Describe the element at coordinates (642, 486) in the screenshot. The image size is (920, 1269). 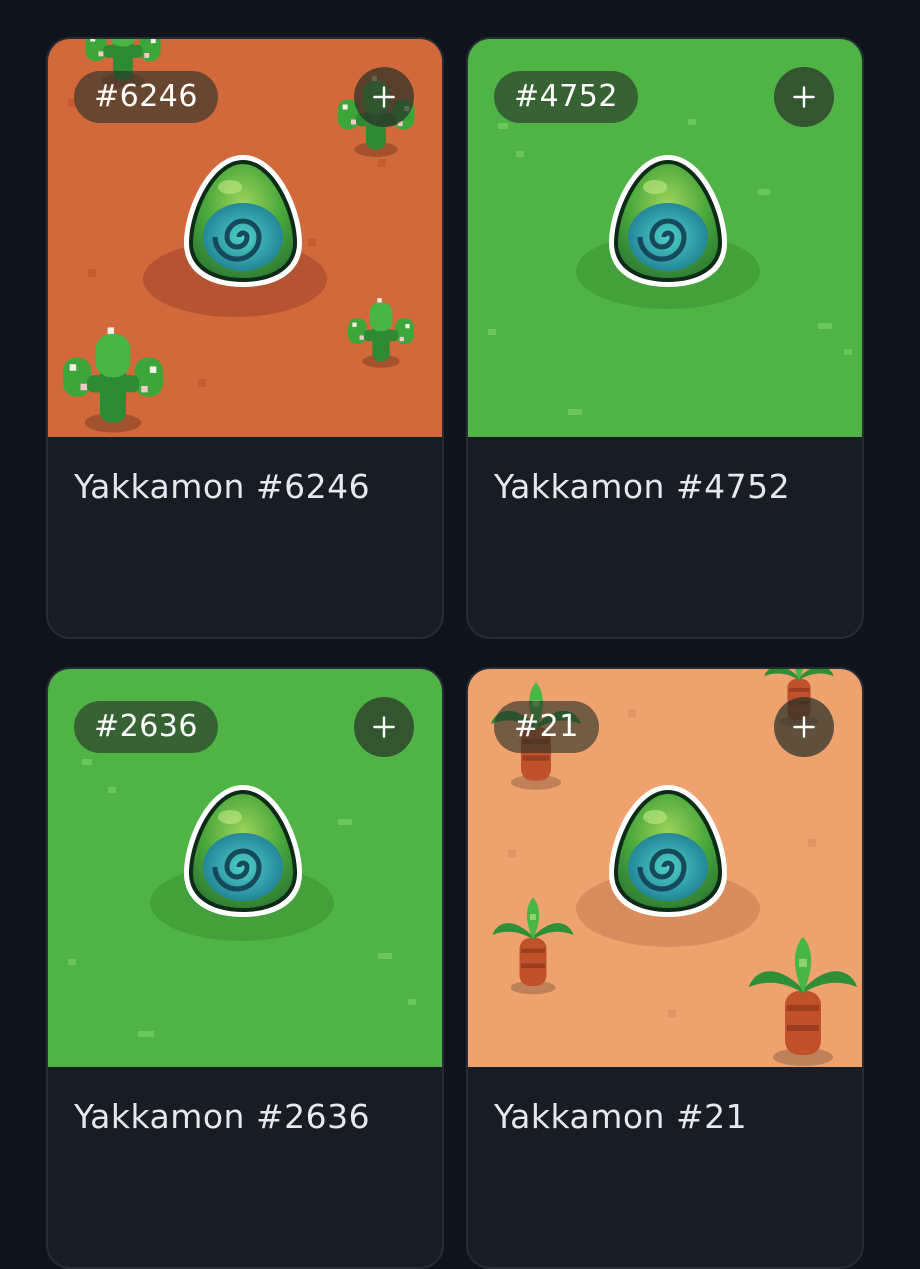
I see `nft-name: Yakkamon #4752` at that location.